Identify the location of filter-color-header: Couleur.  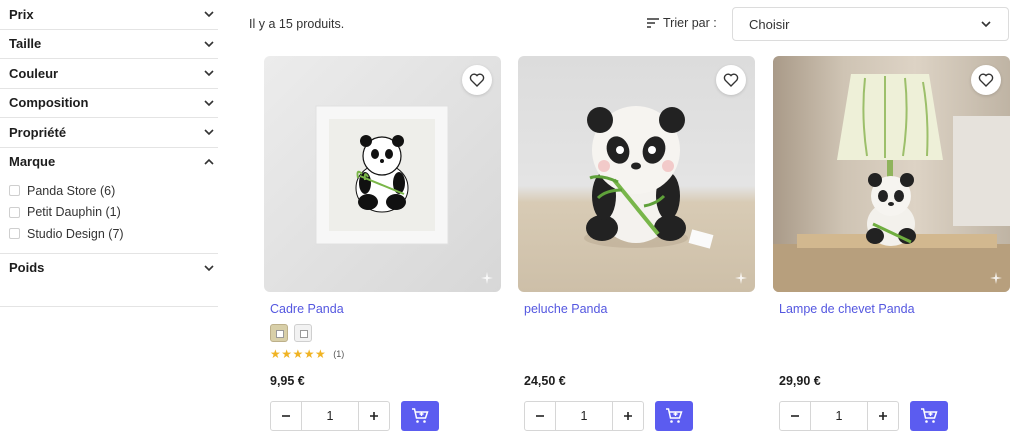
(109, 73).